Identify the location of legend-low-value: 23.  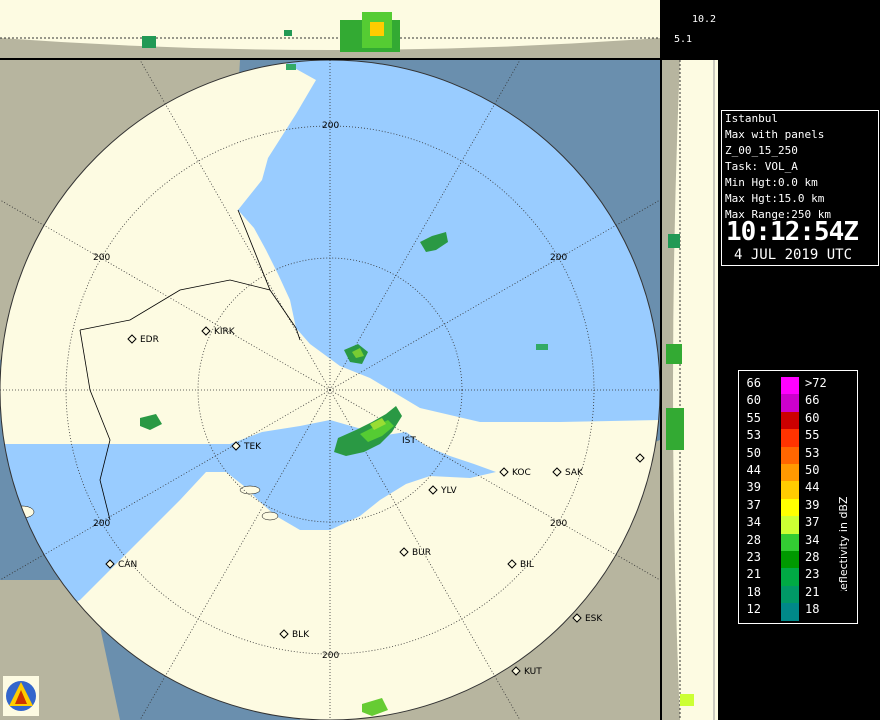
(753, 557).